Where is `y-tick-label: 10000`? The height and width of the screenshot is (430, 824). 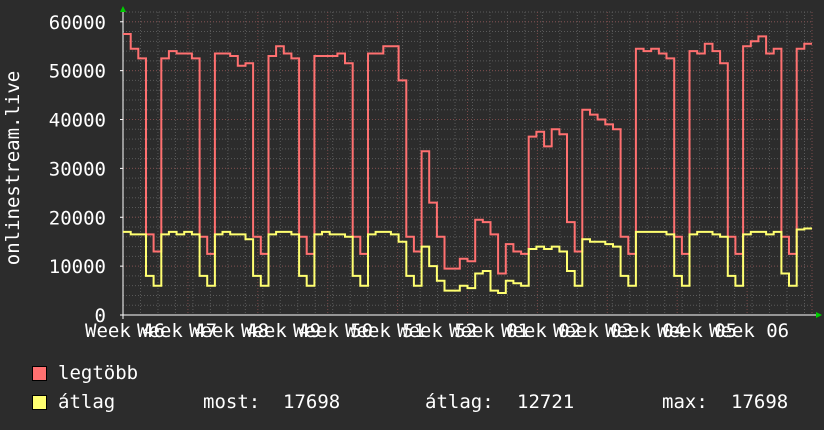 y-tick-label: 10000 is located at coordinates (77, 267).